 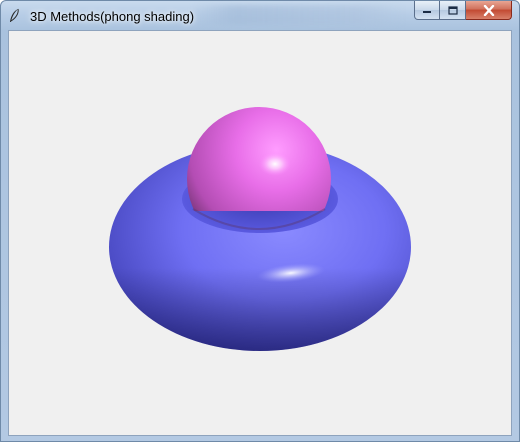 I want to click on feather-icon, so click(x=14, y=16).